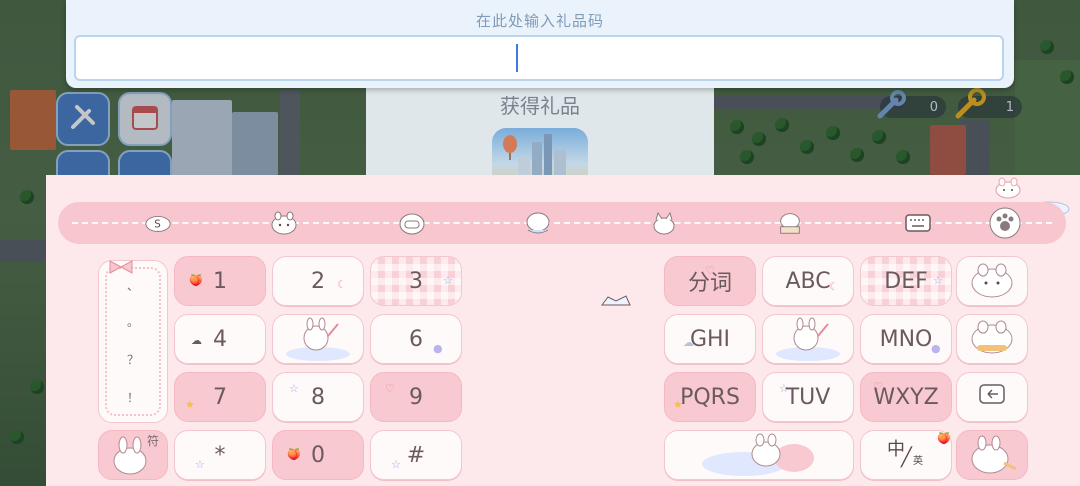 This screenshot has height=486, width=1080. I want to click on key-6-label: 6, so click(416, 339).